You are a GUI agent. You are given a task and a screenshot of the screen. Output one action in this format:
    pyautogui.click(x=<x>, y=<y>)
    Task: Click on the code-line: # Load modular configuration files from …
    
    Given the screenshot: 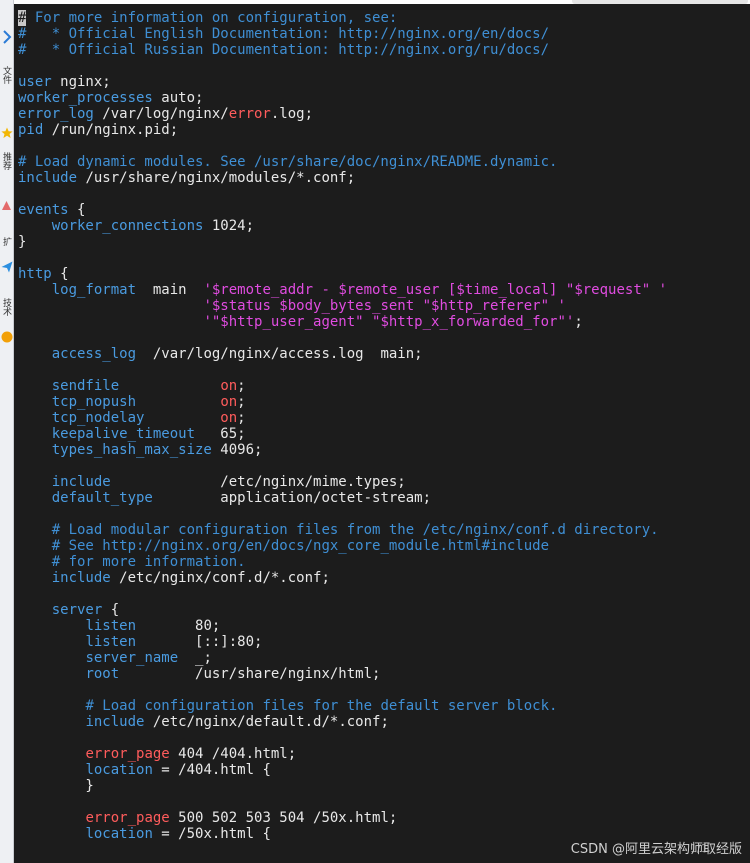 What is the action you would take?
    pyautogui.click(x=342, y=530)
    